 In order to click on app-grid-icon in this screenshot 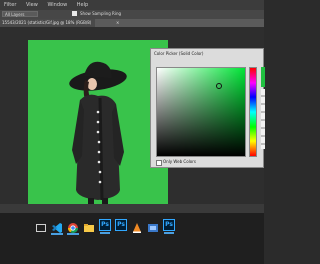, I will do `click(153, 225)`.